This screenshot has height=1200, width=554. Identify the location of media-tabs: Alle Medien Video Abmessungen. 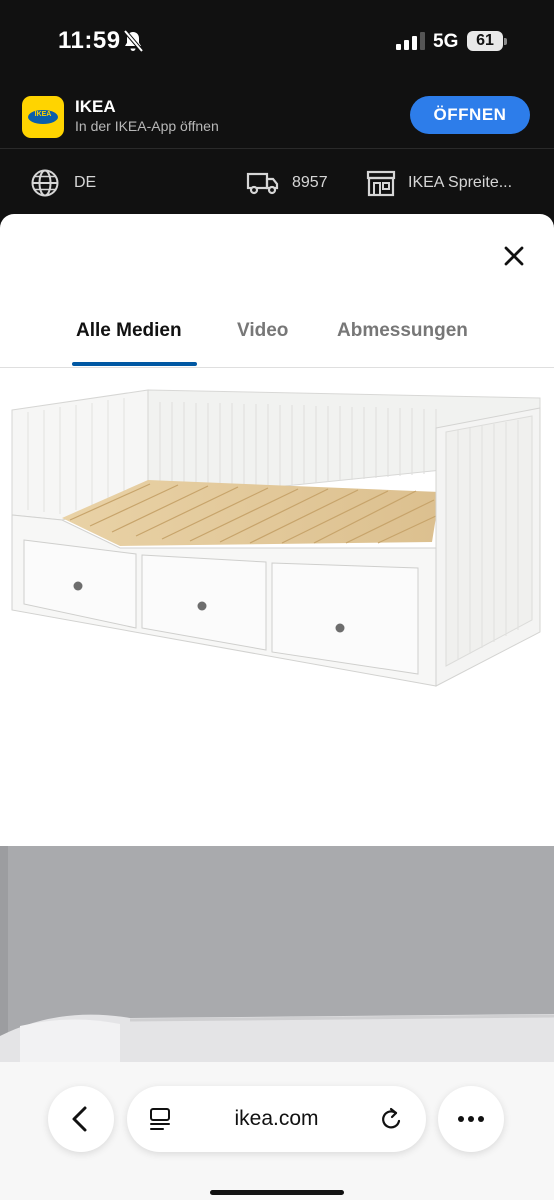
(277, 339).